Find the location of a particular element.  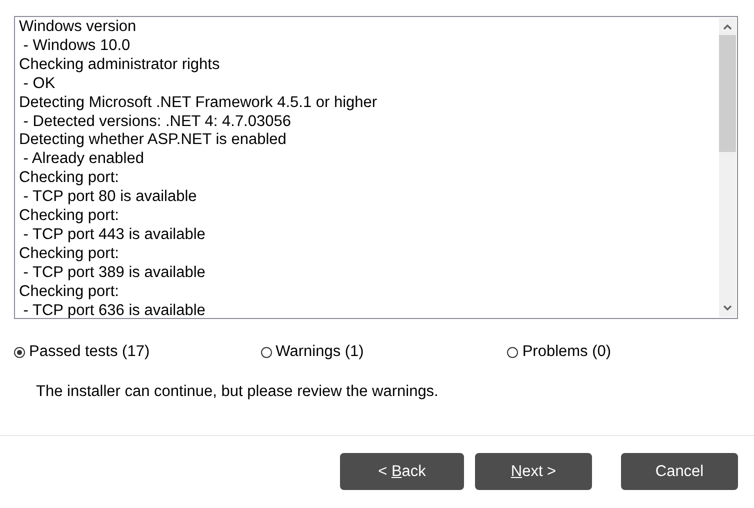

filter-radio: Problems (0) is located at coordinates (630, 352).